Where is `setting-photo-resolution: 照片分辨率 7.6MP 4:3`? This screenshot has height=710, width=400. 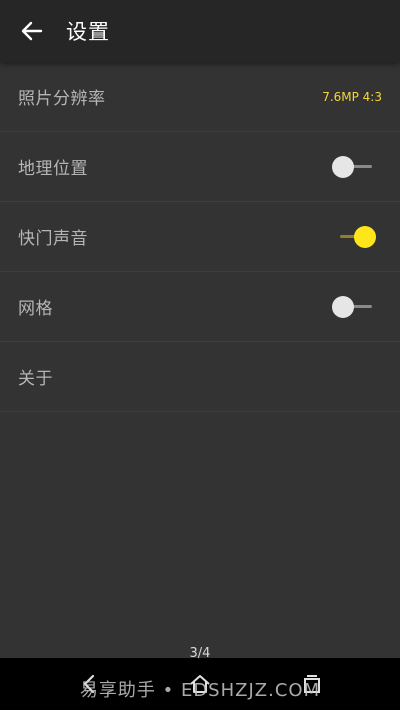
setting-photo-resolution: 照片分辨率 7.6MP 4:3 is located at coordinates (200, 97).